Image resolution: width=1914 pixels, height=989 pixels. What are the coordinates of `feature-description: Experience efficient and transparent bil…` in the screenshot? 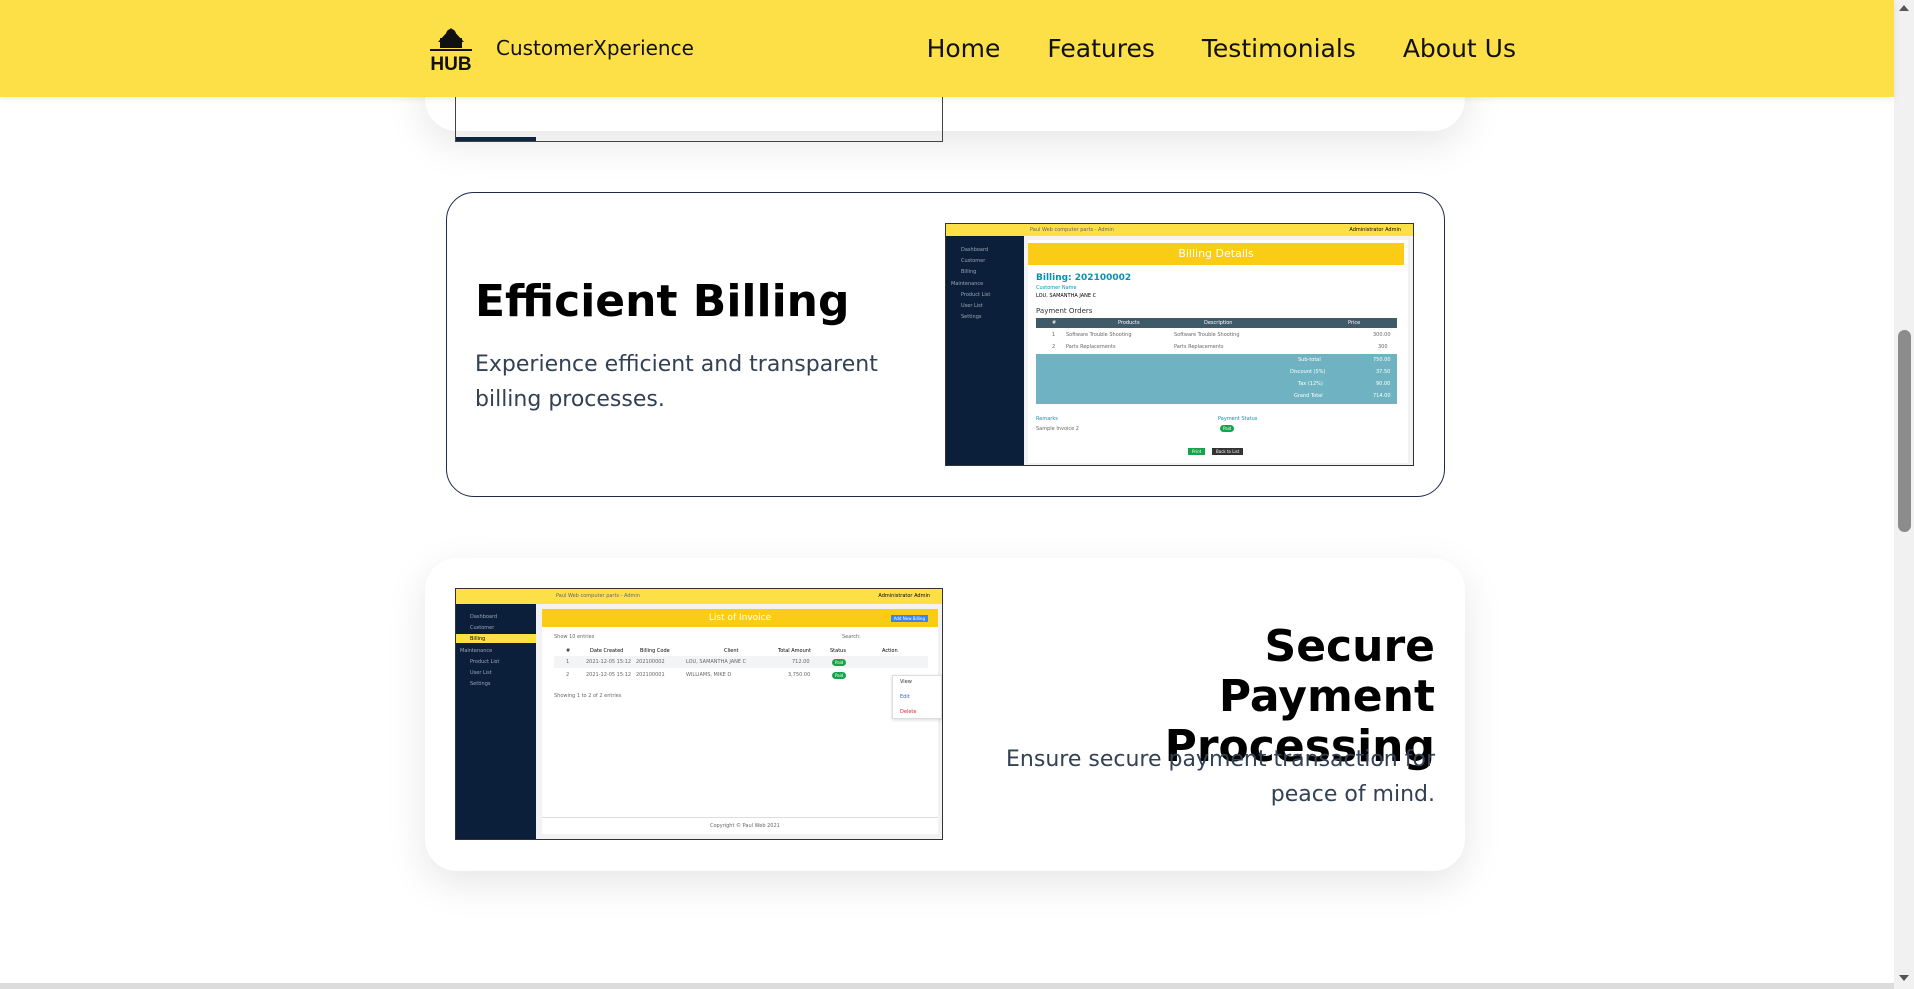 It's located at (676, 382).